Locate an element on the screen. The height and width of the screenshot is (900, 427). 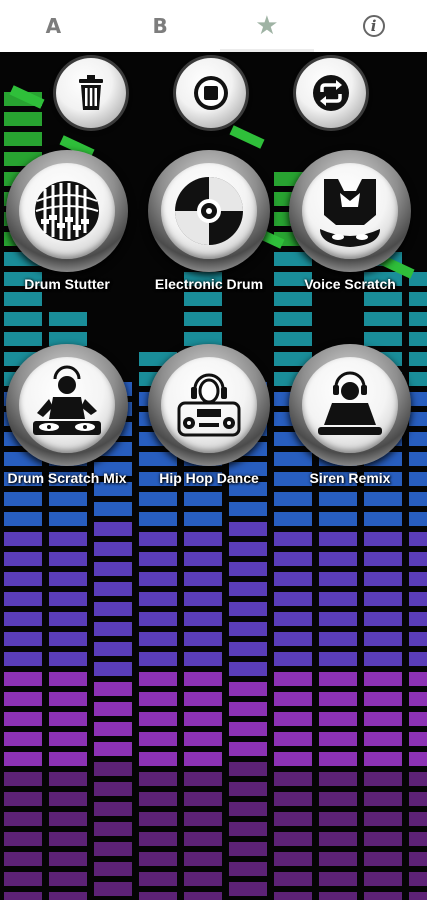
tab-bar: A B ★ i is located at coordinates (213, 26).